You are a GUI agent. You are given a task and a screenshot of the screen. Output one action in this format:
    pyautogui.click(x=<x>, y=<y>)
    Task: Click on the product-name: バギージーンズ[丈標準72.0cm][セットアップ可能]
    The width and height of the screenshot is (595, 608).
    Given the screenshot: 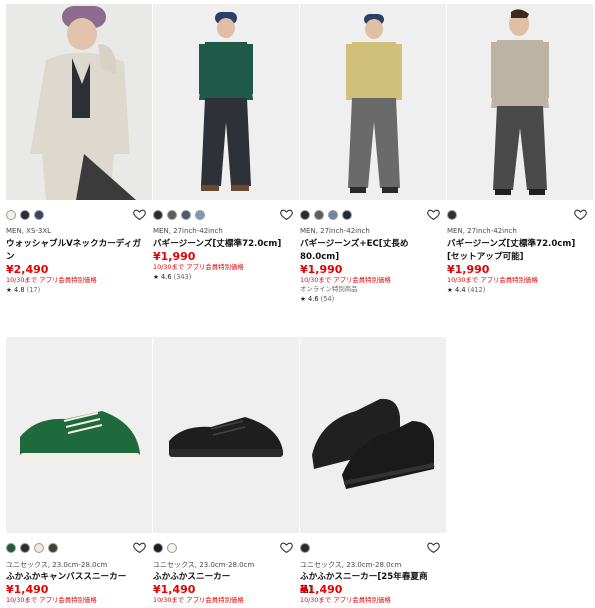 What is the action you would take?
    pyautogui.click(x=517, y=251)
    